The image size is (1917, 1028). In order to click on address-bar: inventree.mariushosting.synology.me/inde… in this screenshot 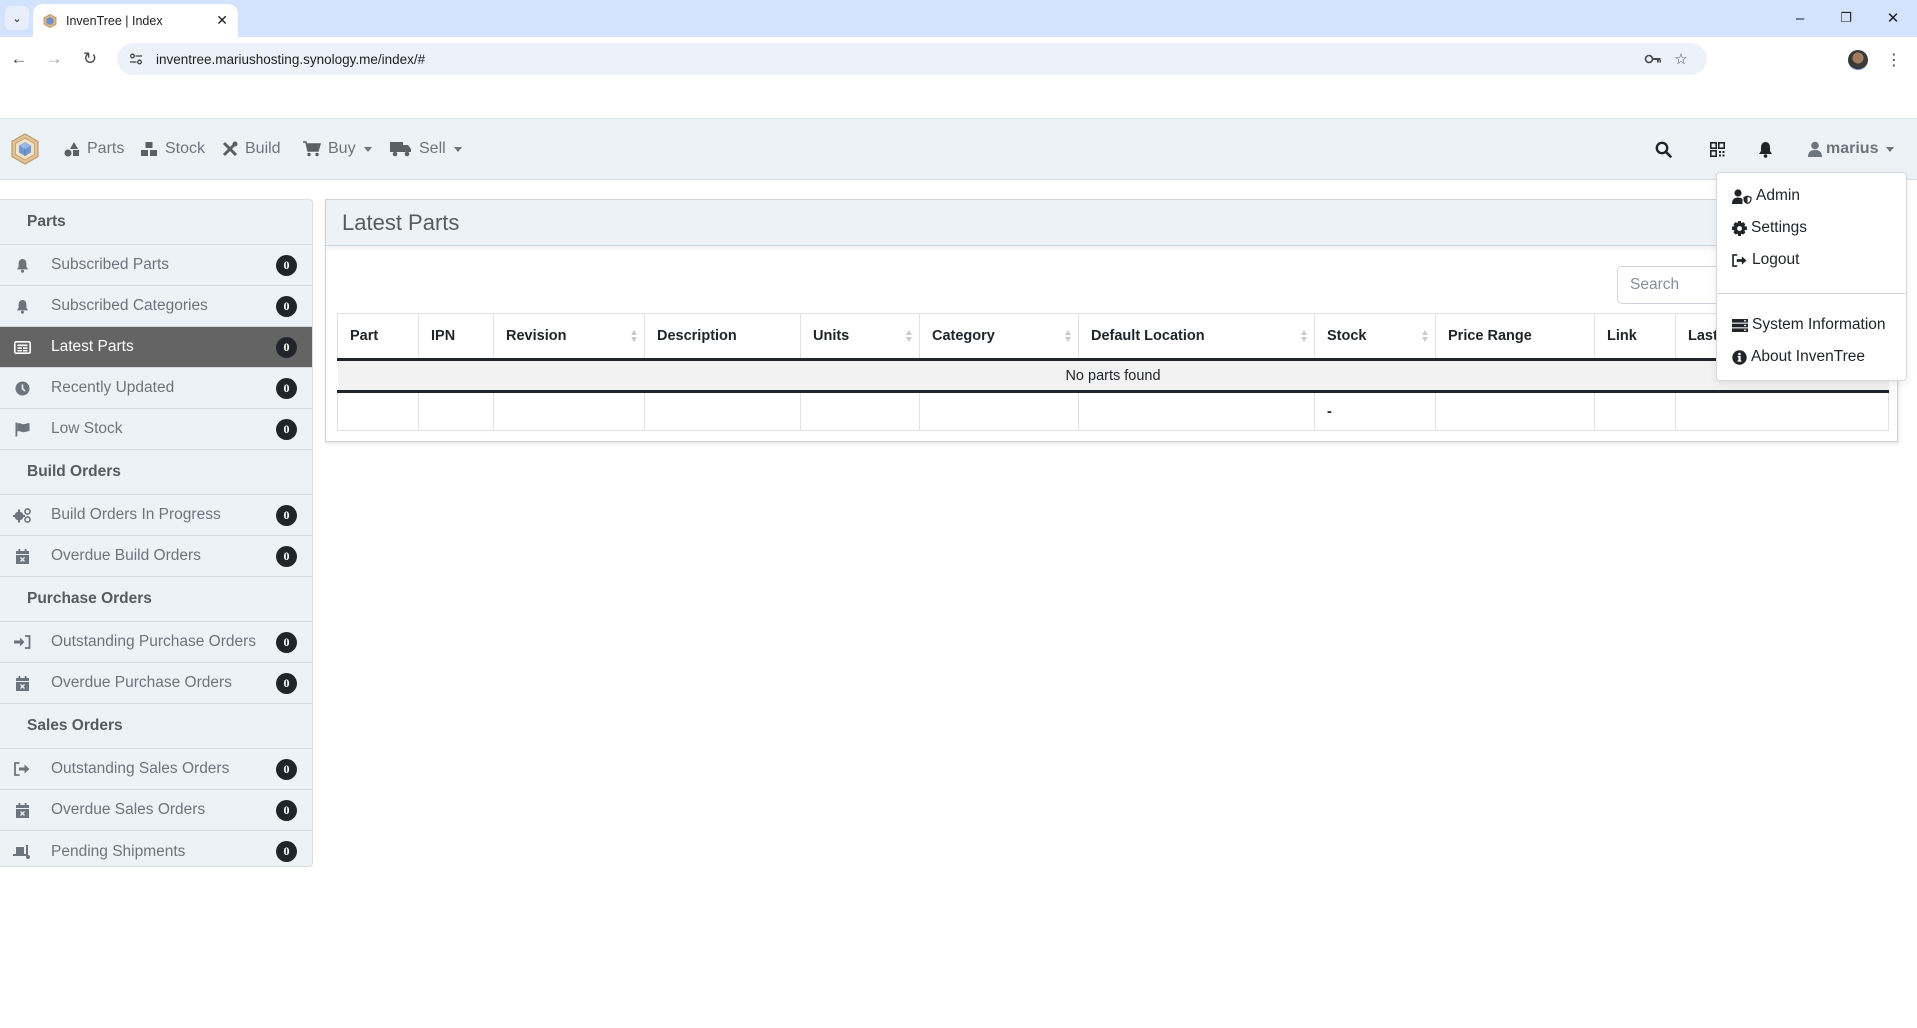, I will do `click(912, 59)`.